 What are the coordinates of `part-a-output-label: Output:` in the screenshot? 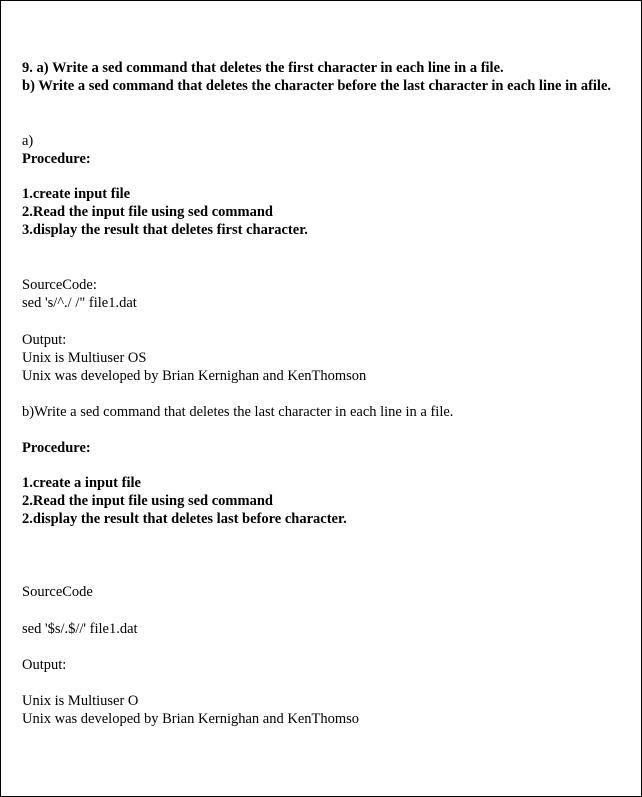 It's located at (44, 340).